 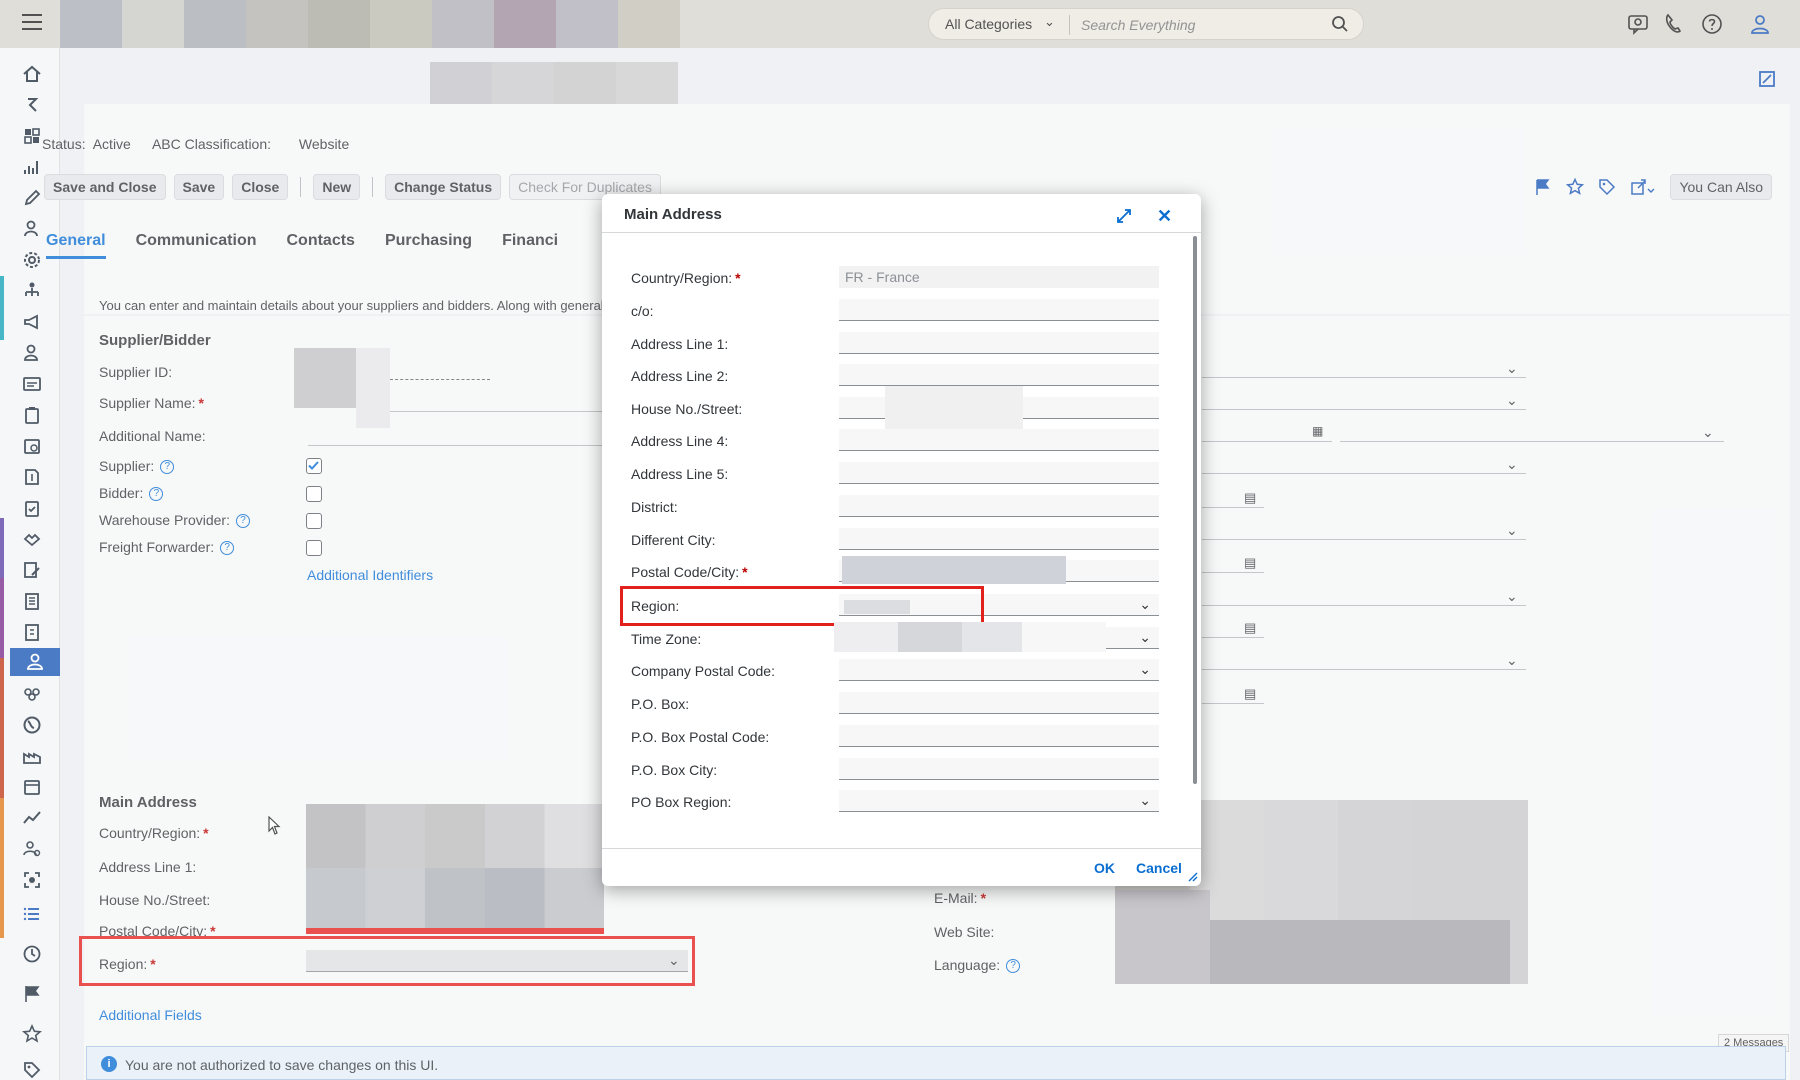 What do you see at coordinates (999, 277) in the screenshot?
I see `dlg-country-region-input` at bounding box center [999, 277].